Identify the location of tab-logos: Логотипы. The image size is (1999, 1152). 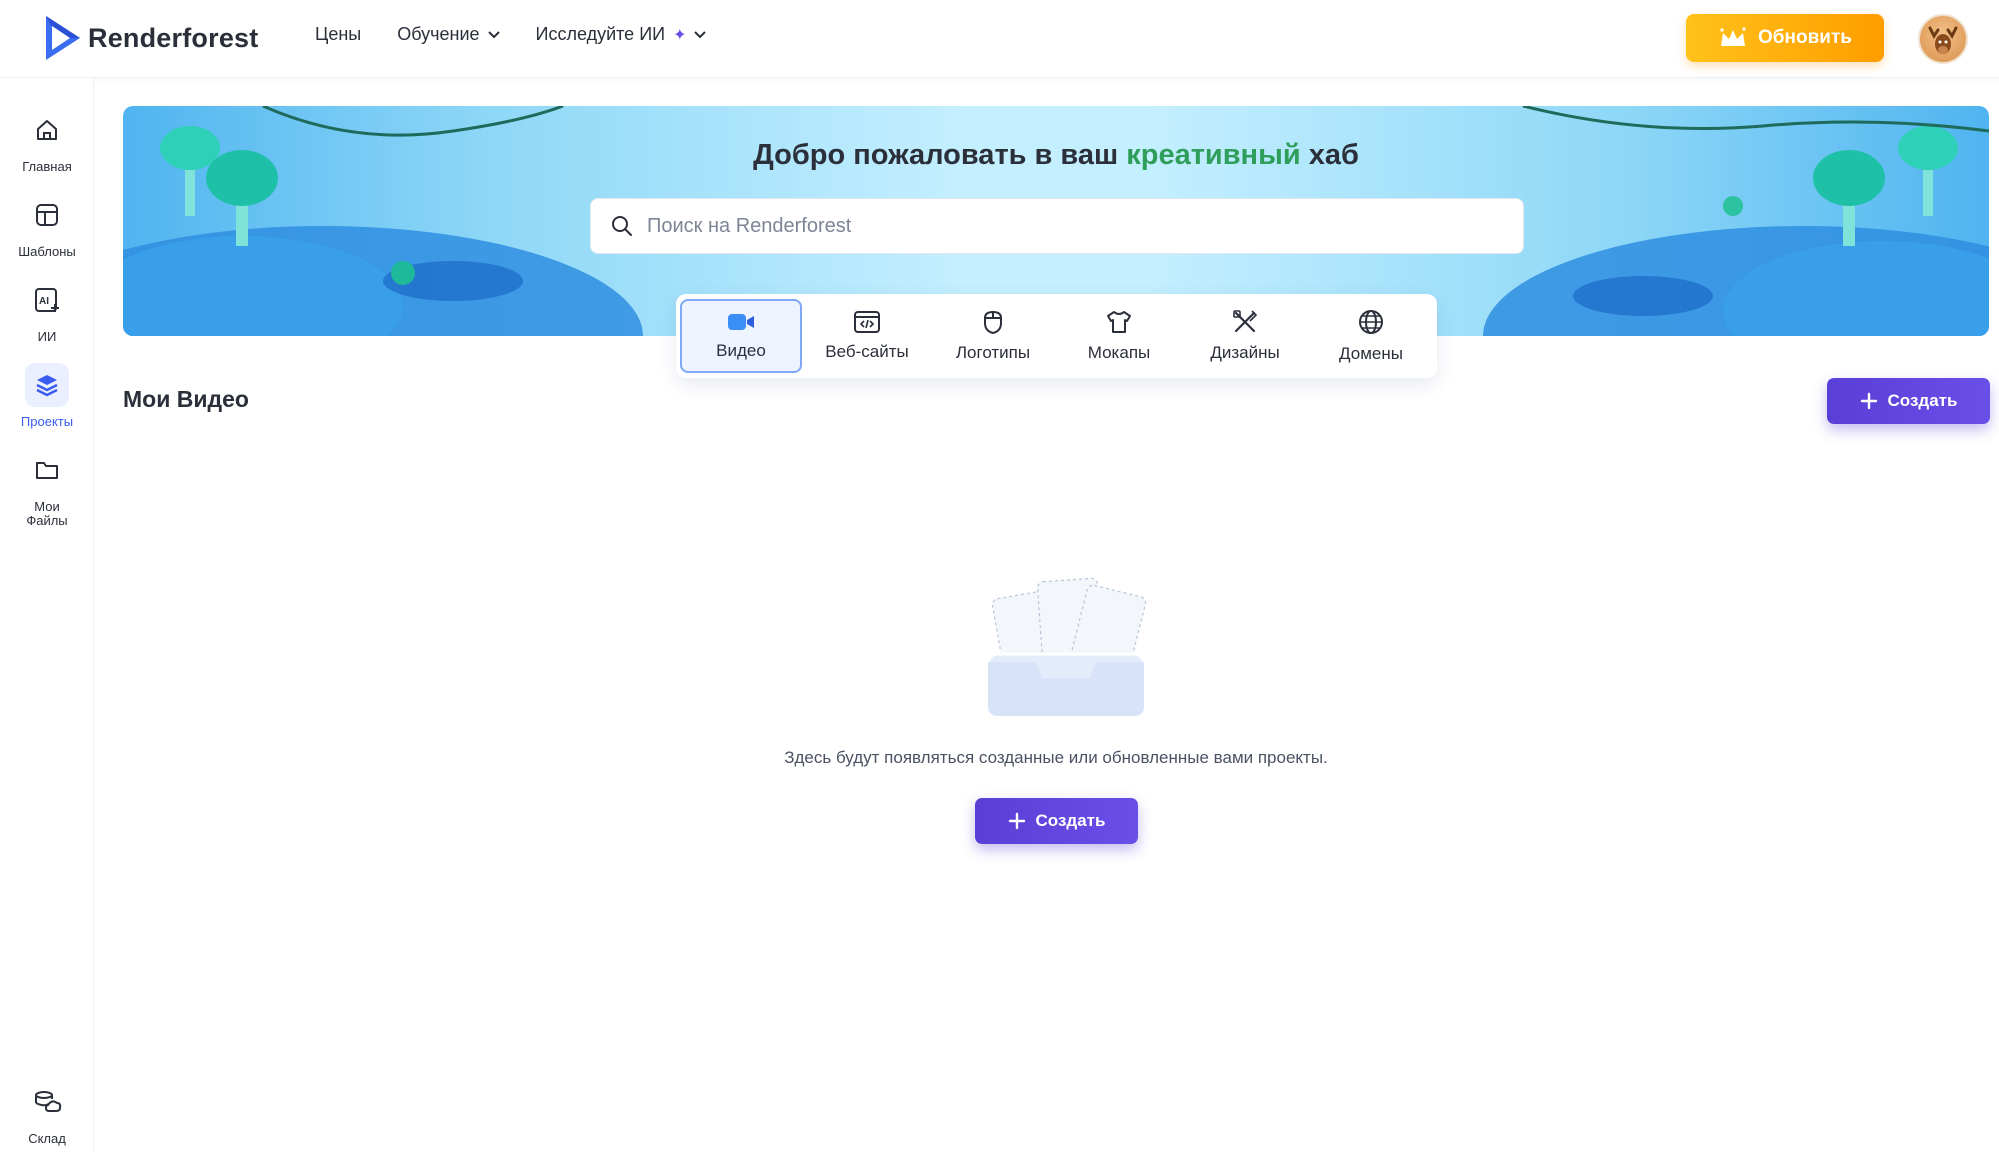
(993, 336).